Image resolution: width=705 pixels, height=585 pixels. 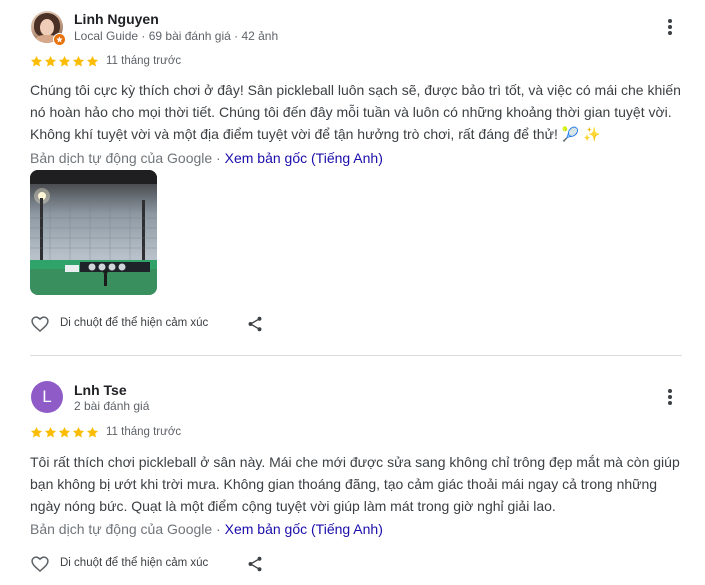 What do you see at coordinates (176, 36) in the screenshot?
I see `reviewer-meta: Local Guide · 69 bài đánh giá · 42 ảnh` at bounding box center [176, 36].